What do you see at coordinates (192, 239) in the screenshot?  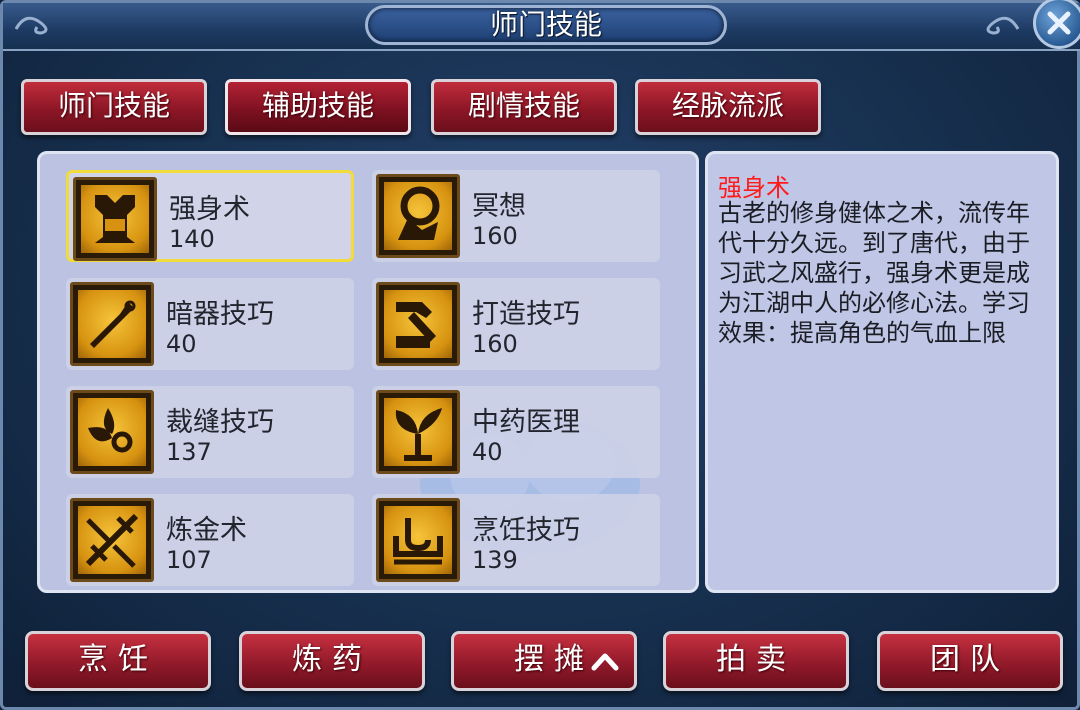 I see `skill-level: 140` at bounding box center [192, 239].